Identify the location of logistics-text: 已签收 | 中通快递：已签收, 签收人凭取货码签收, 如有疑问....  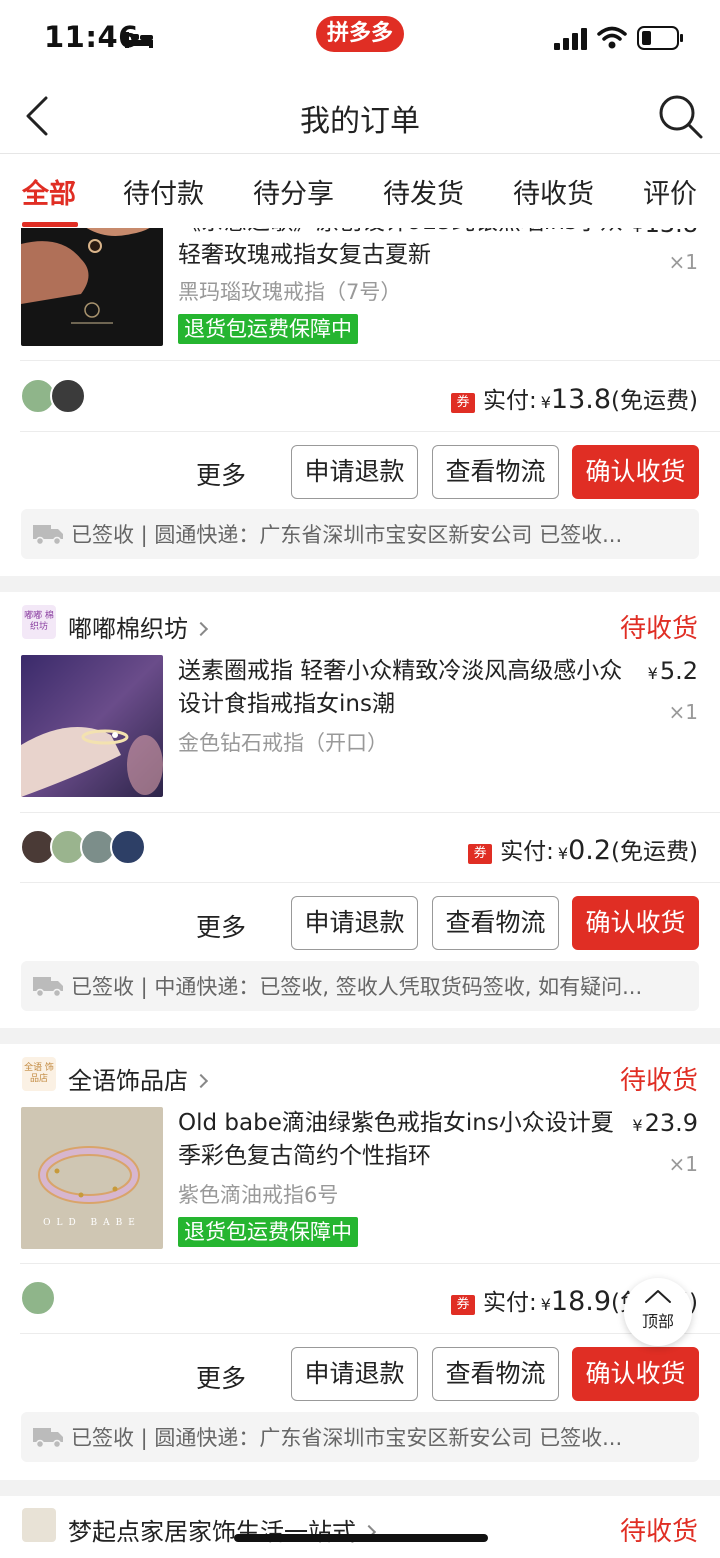
(357, 987).